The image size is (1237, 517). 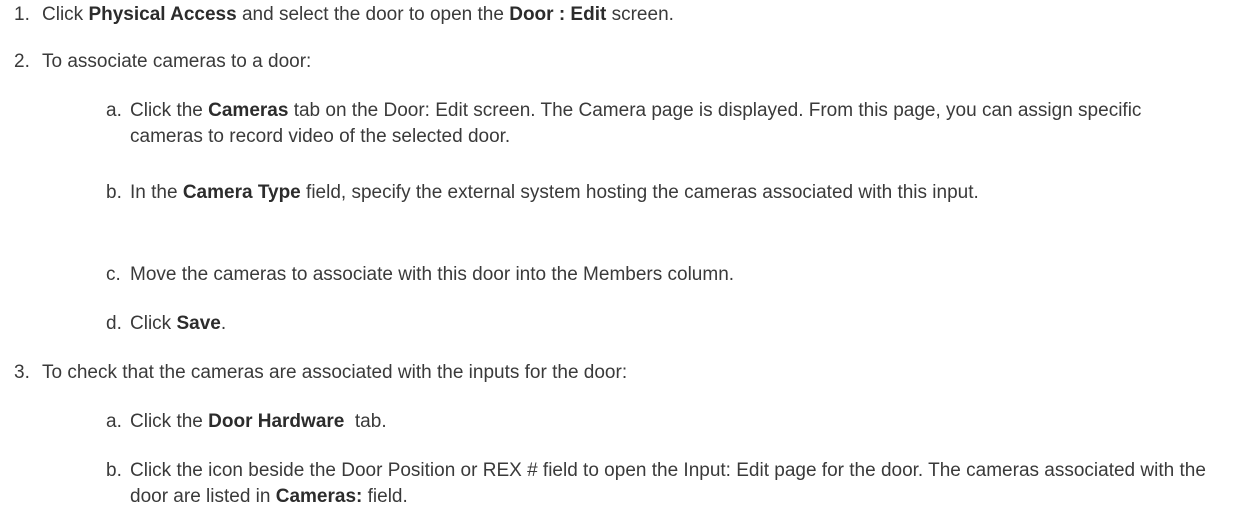 What do you see at coordinates (177, 61) in the screenshot?
I see `step-text: To associate cameras to a door:` at bounding box center [177, 61].